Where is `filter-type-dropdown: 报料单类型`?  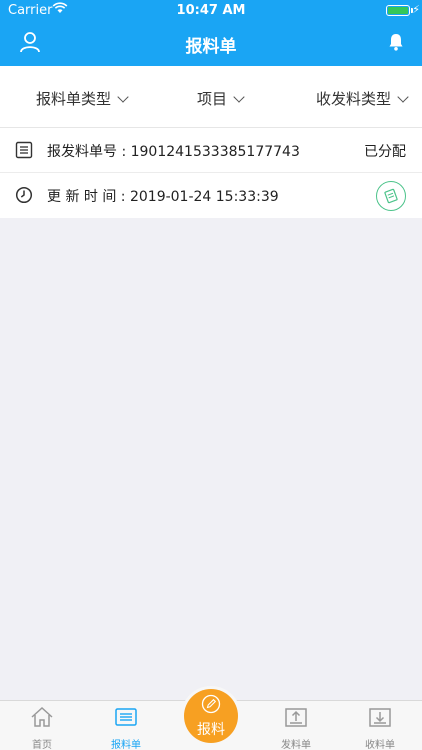 filter-type-dropdown: 报料单类型 is located at coordinates (82, 98).